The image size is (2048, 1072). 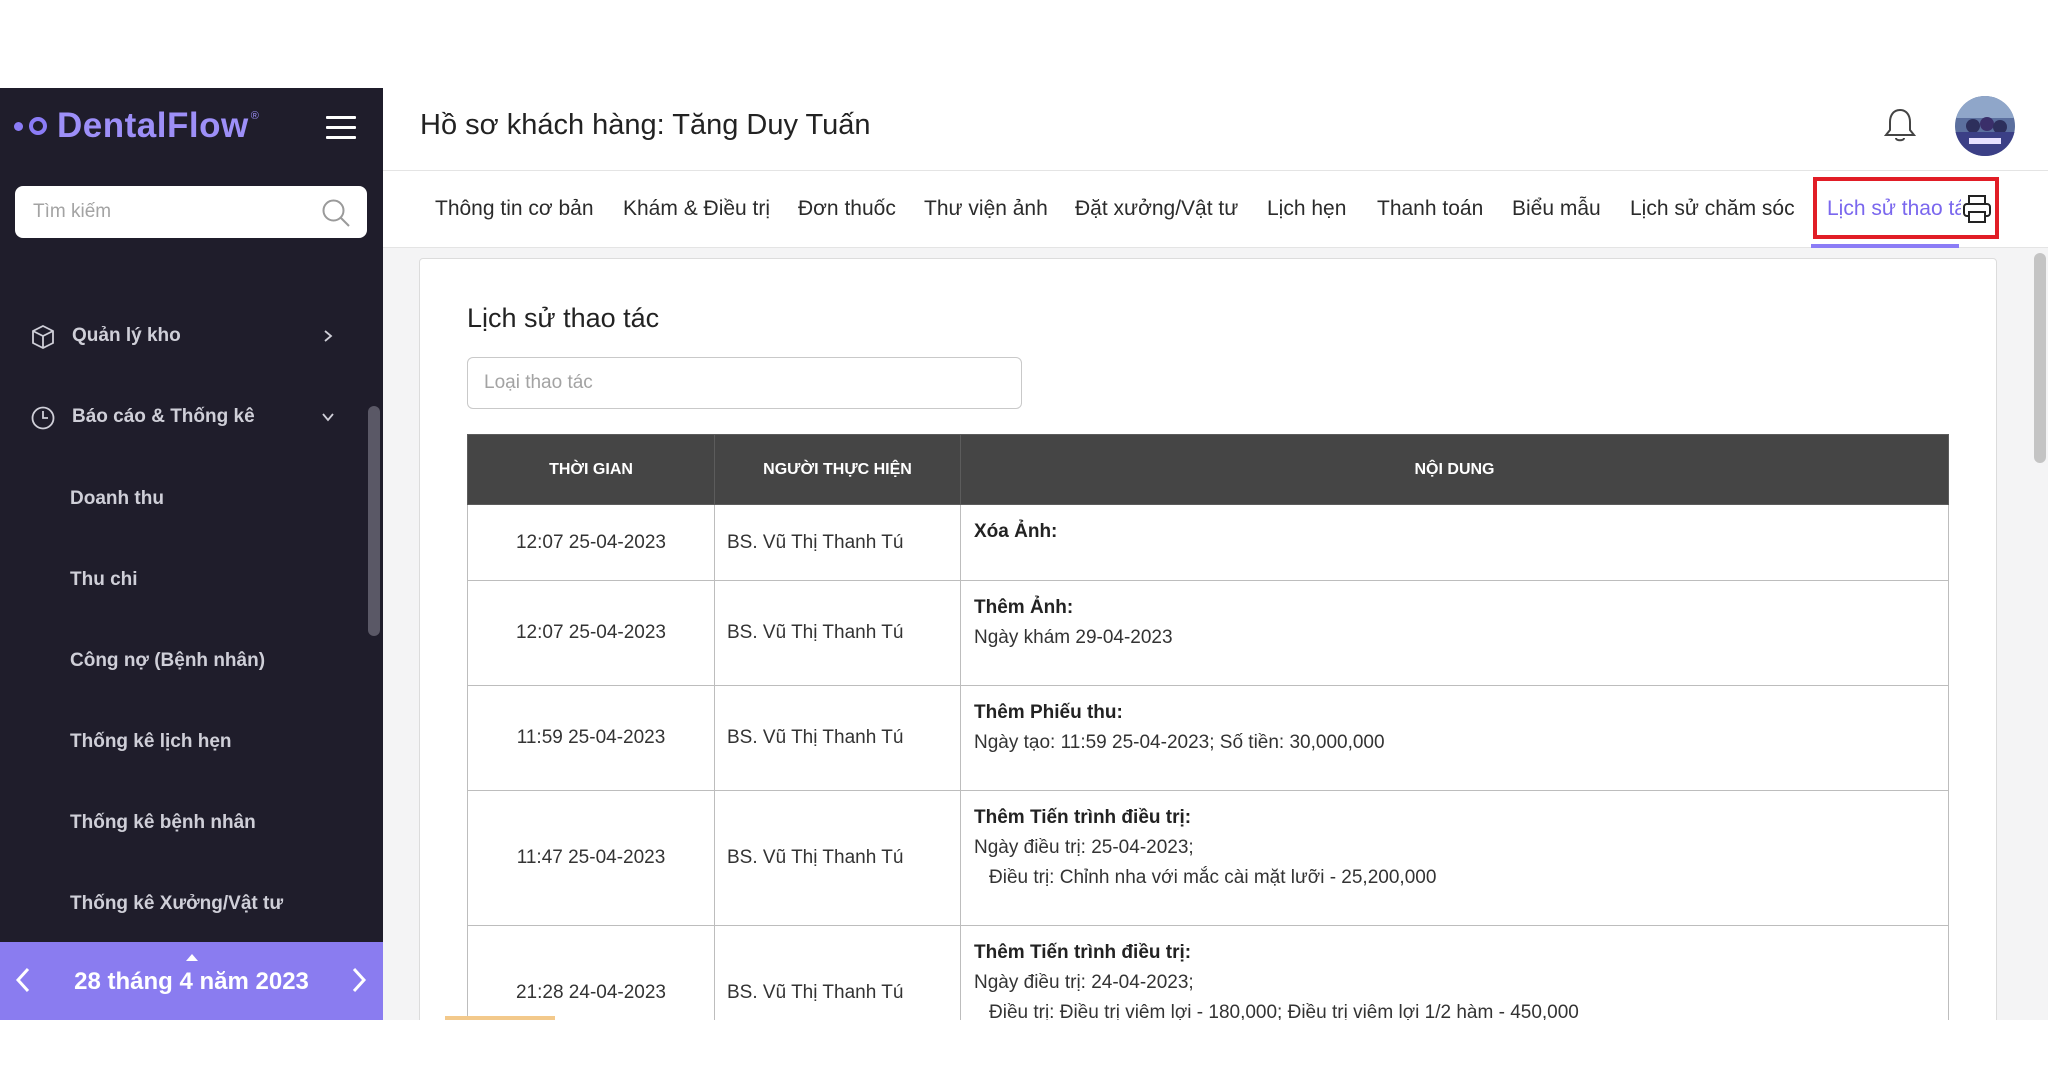 What do you see at coordinates (374, 521) in the screenshot?
I see `sidebar-scrollbar` at bounding box center [374, 521].